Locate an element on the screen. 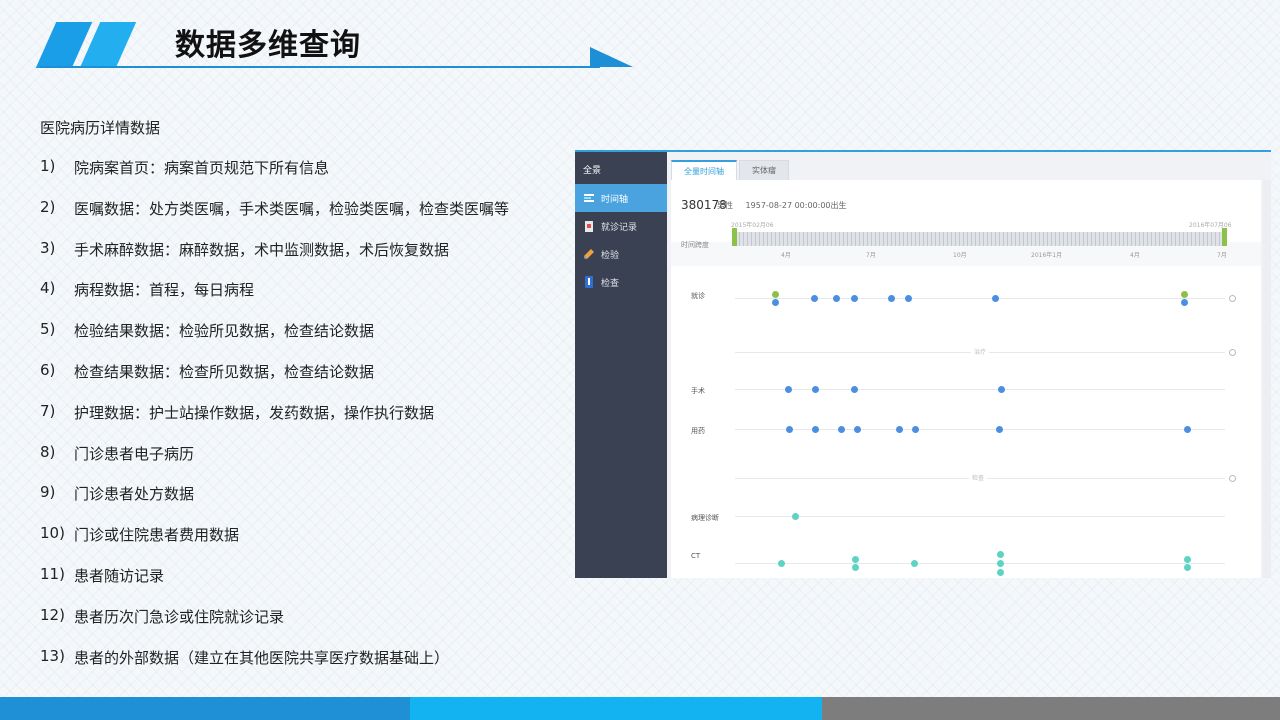  list-item: 8) 门诊患者电子病历 is located at coordinates (117, 452).